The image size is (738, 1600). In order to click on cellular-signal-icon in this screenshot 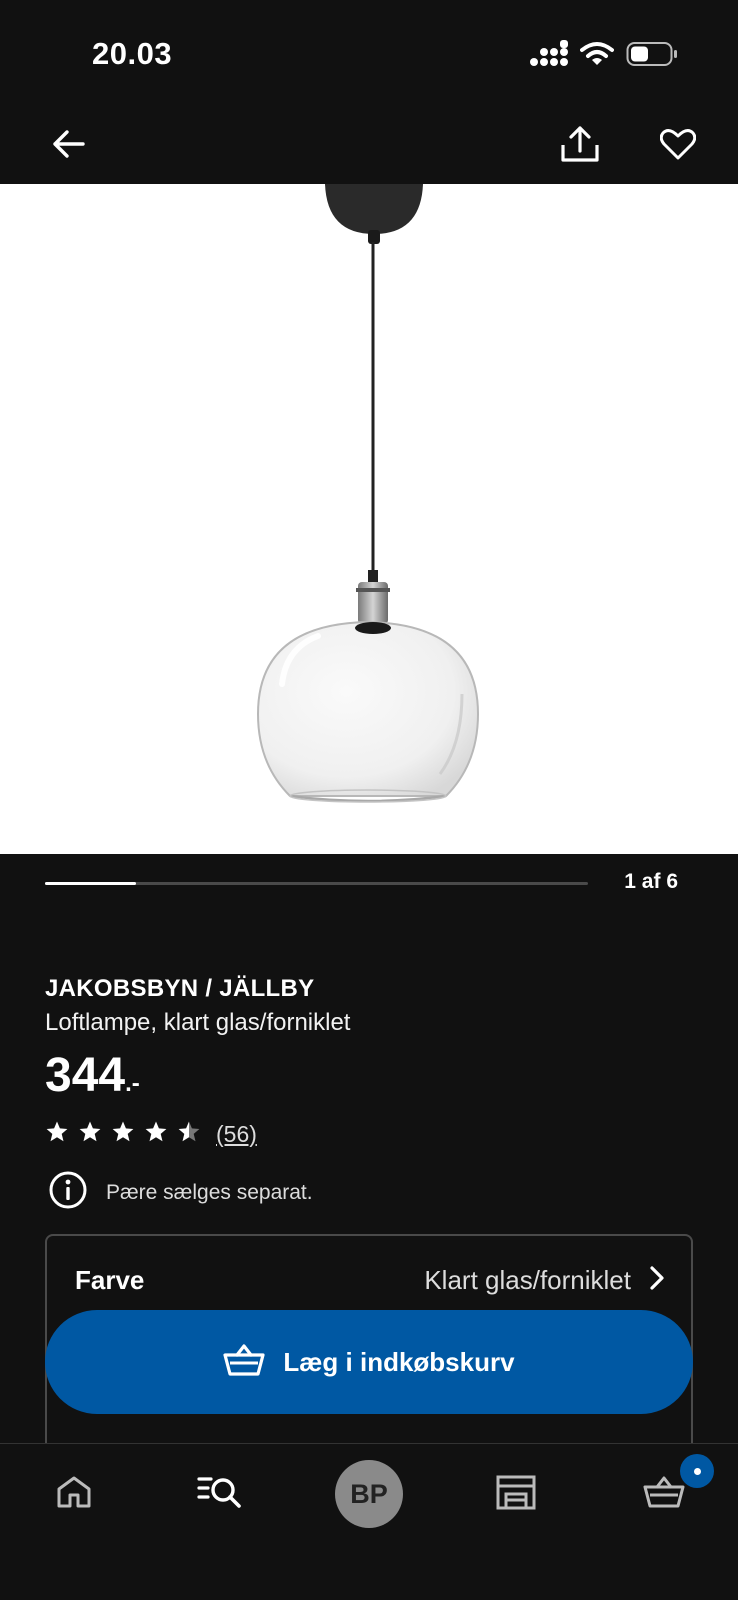, I will do `click(549, 56)`.